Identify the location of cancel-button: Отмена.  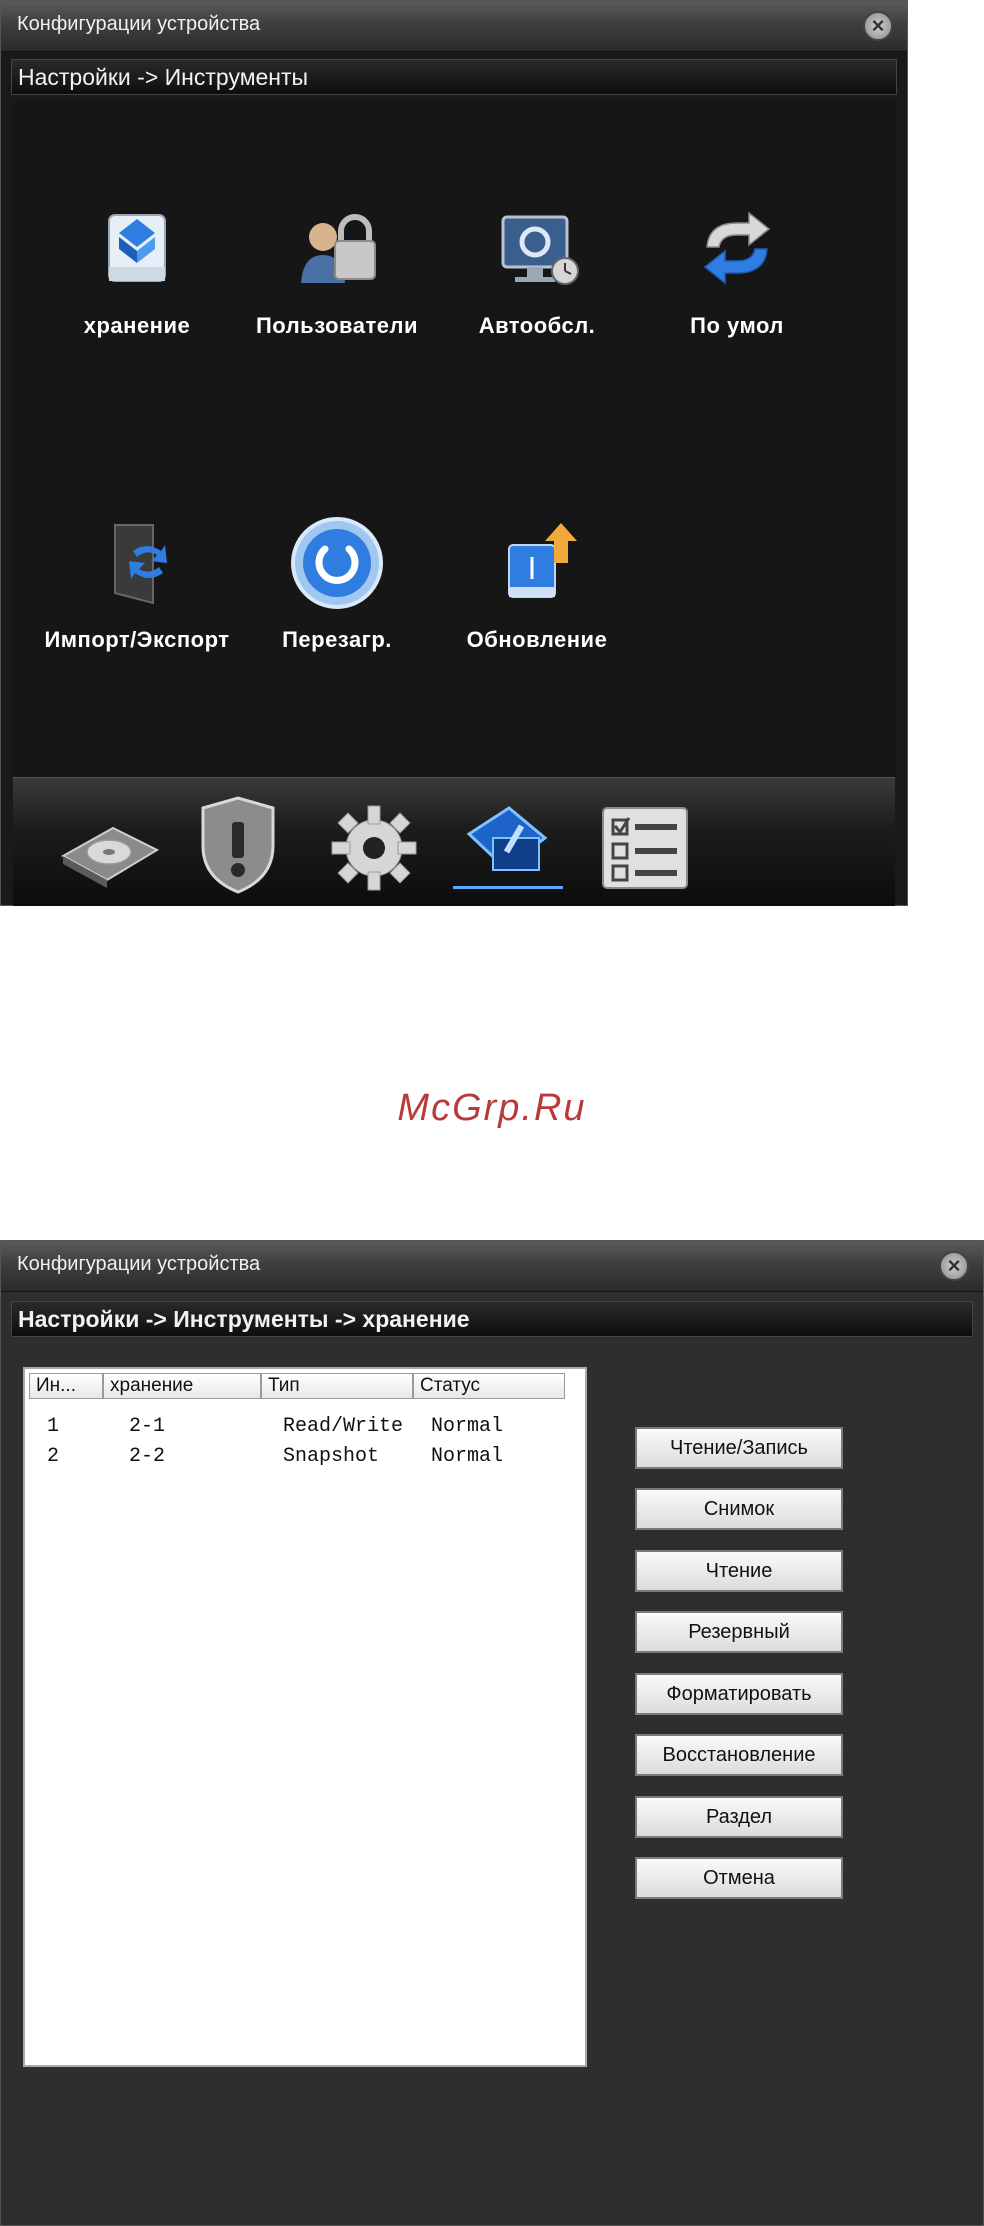
(739, 1878).